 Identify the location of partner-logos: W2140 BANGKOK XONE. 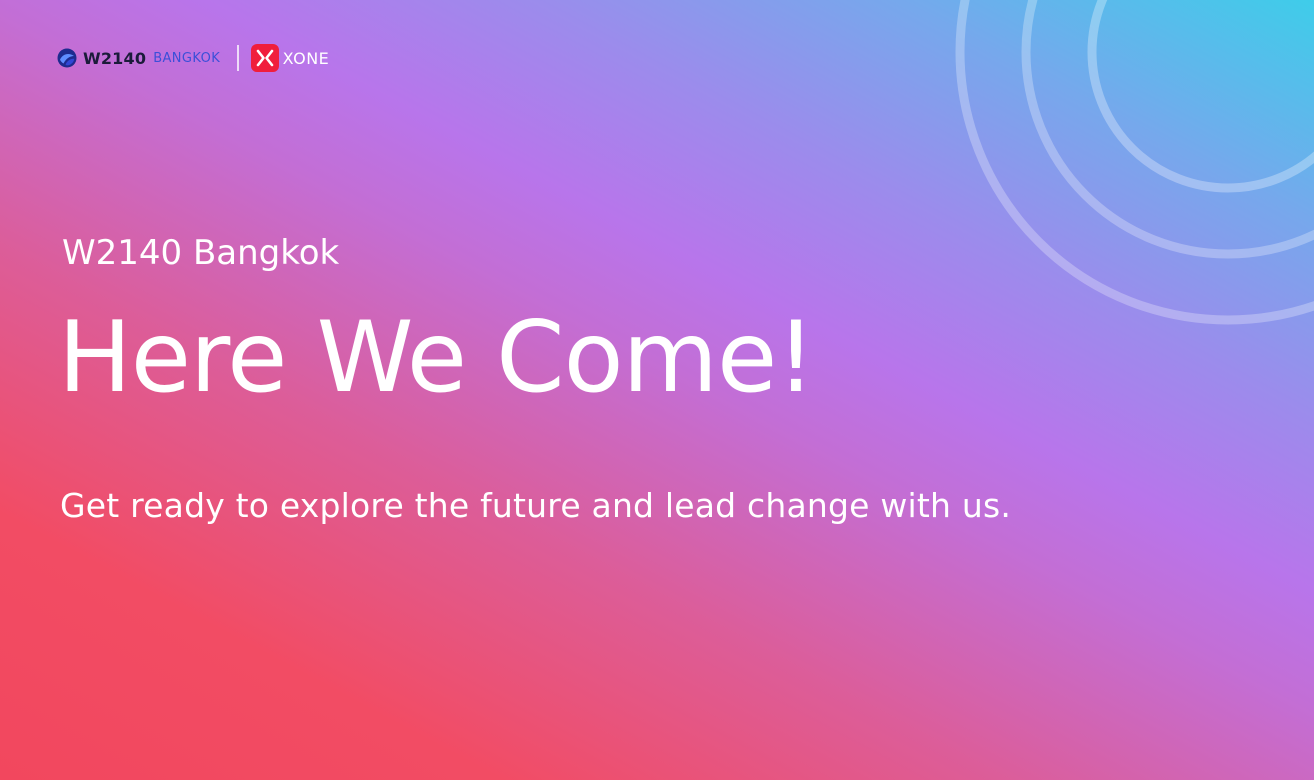
(193, 58).